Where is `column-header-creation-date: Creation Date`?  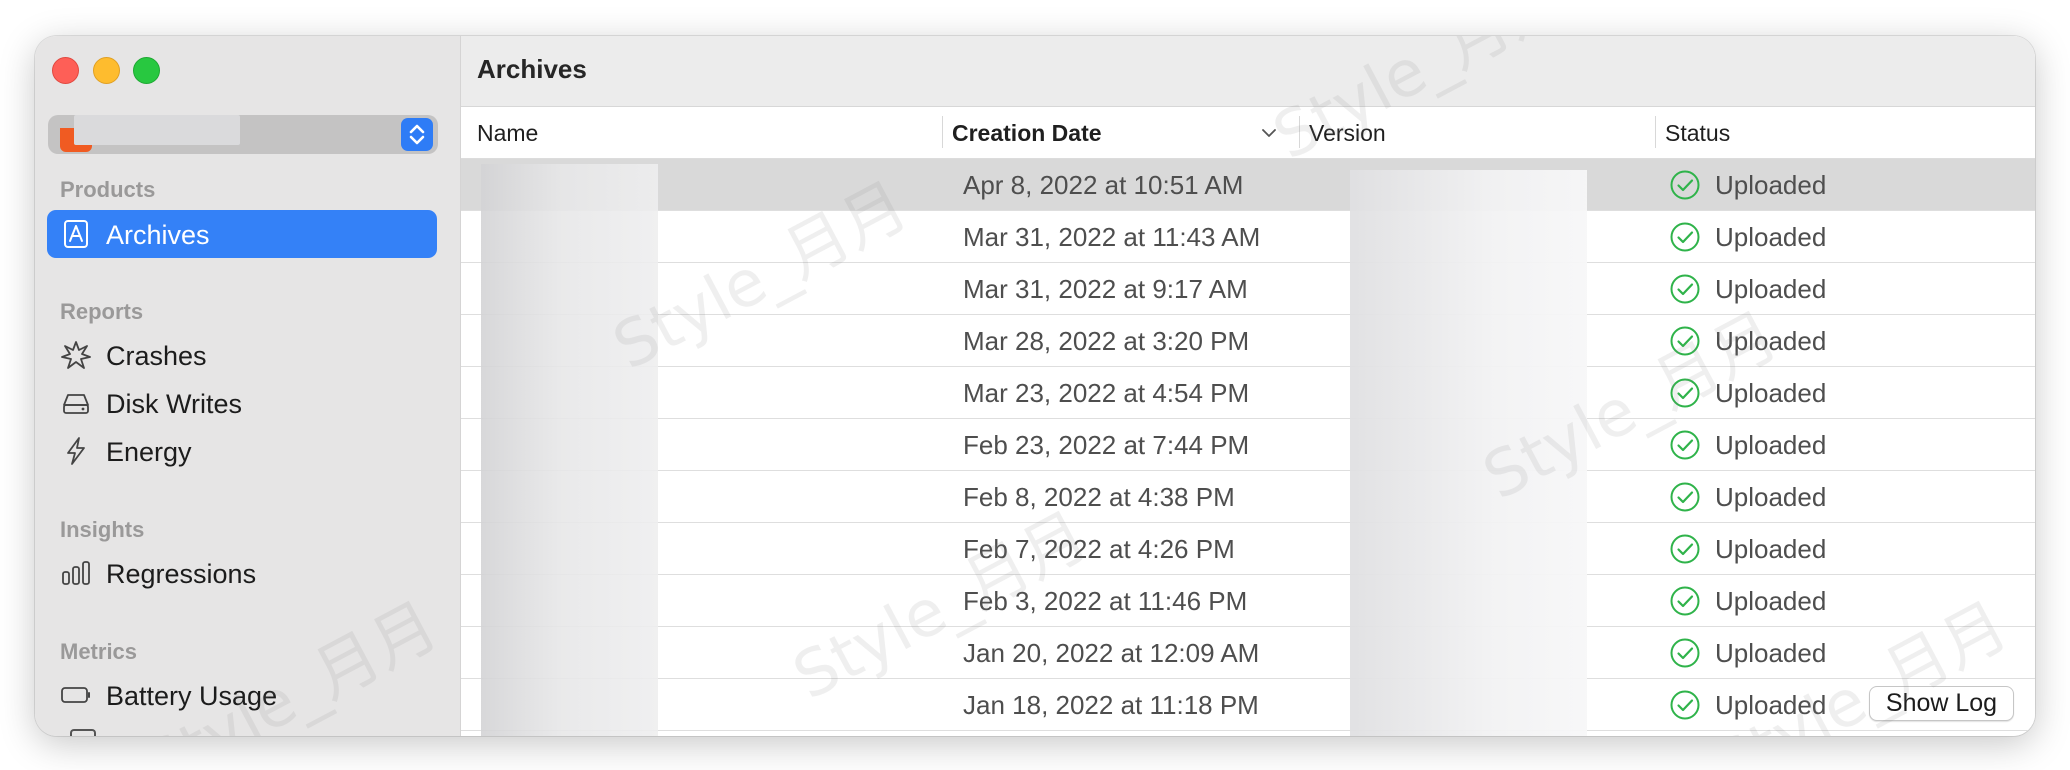
column-header-creation-date: Creation Date is located at coordinates (1121, 132).